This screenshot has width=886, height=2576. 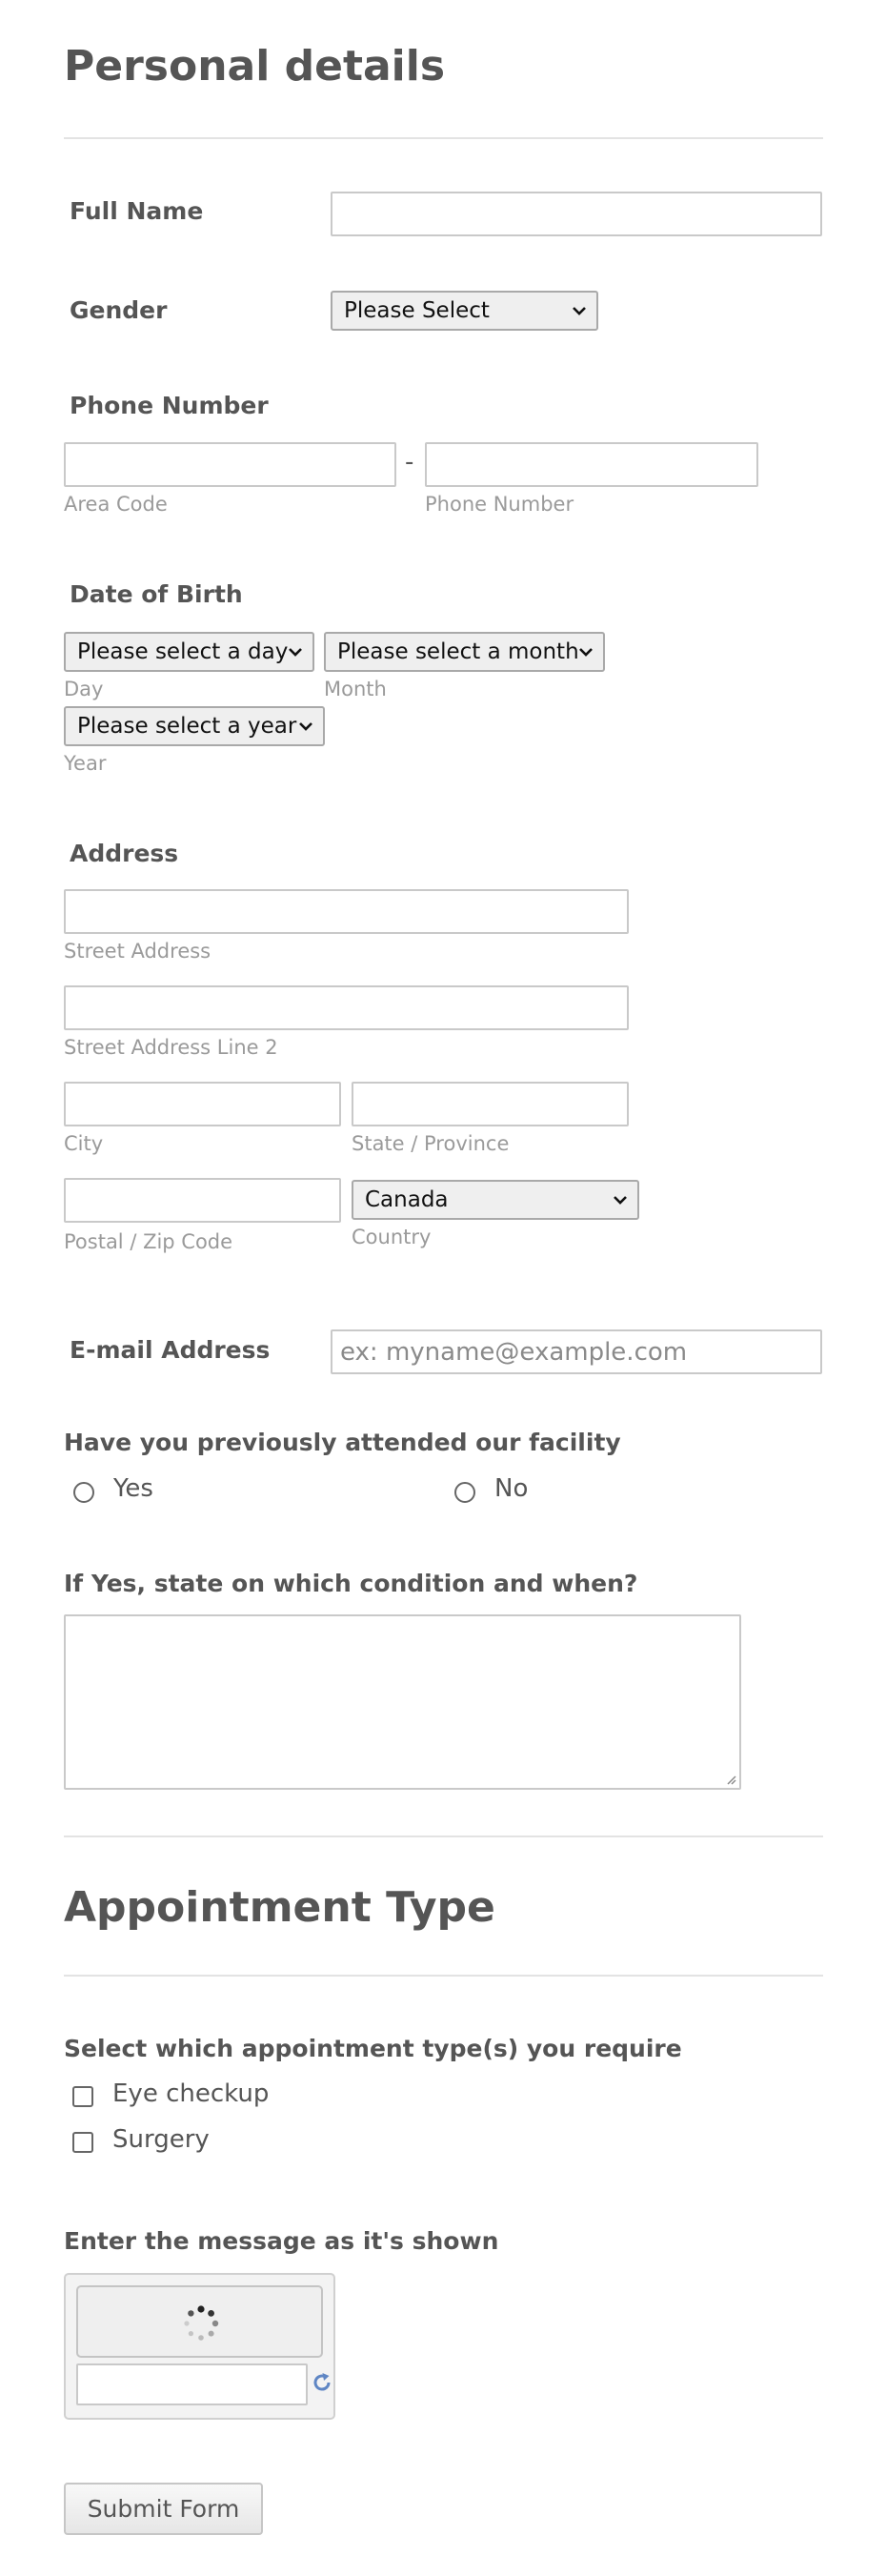 What do you see at coordinates (124, 853) in the screenshot?
I see `address-label: Address` at bounding box center [124, 853].